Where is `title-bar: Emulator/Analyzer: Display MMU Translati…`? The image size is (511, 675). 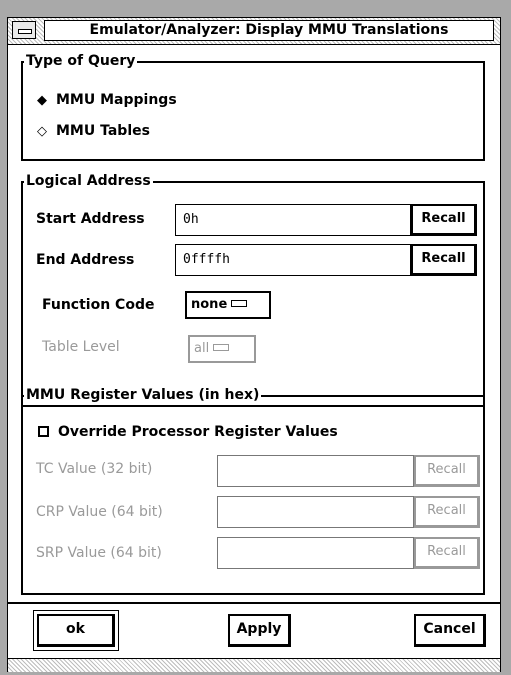
title-bar: Emulator/Analyzer: Display MMU Translati… is located at coordinates (254, 31).